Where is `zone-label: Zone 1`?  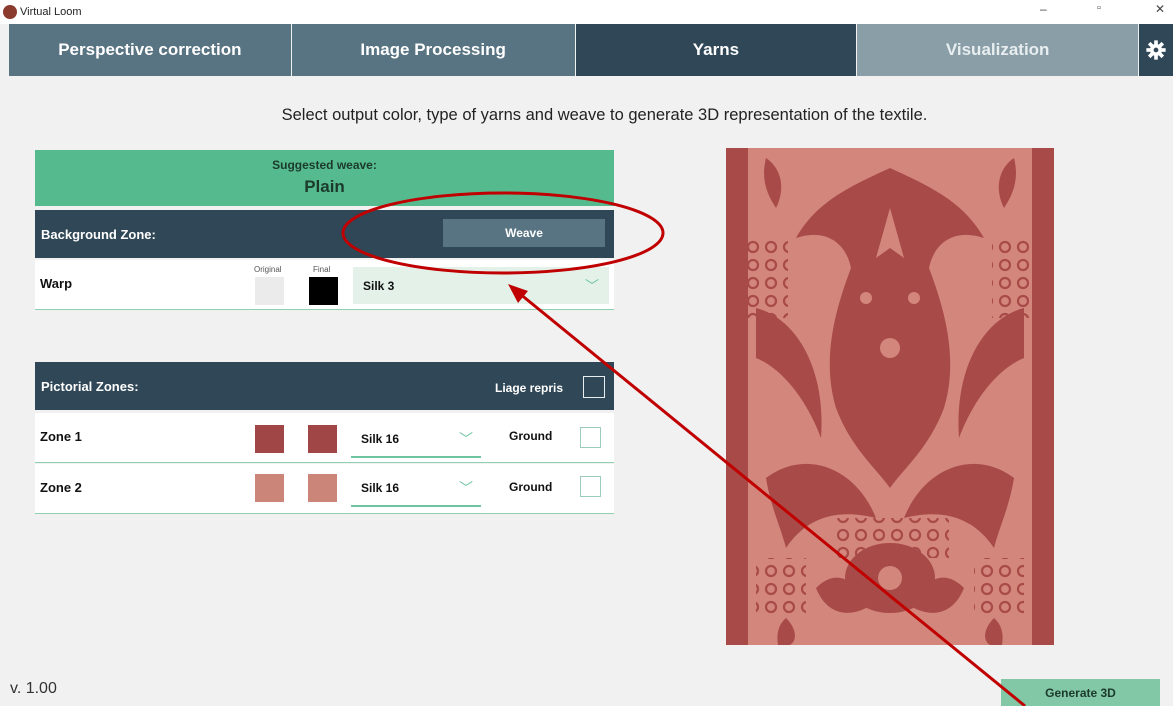 zone-label: Zone 1 is located at coordinates (61, 436).